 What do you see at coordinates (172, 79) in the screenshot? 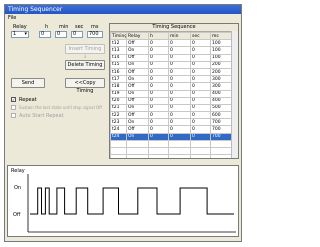
I see `table-row: t17 On 0 0 0 300` at bounding box center [172, 79].